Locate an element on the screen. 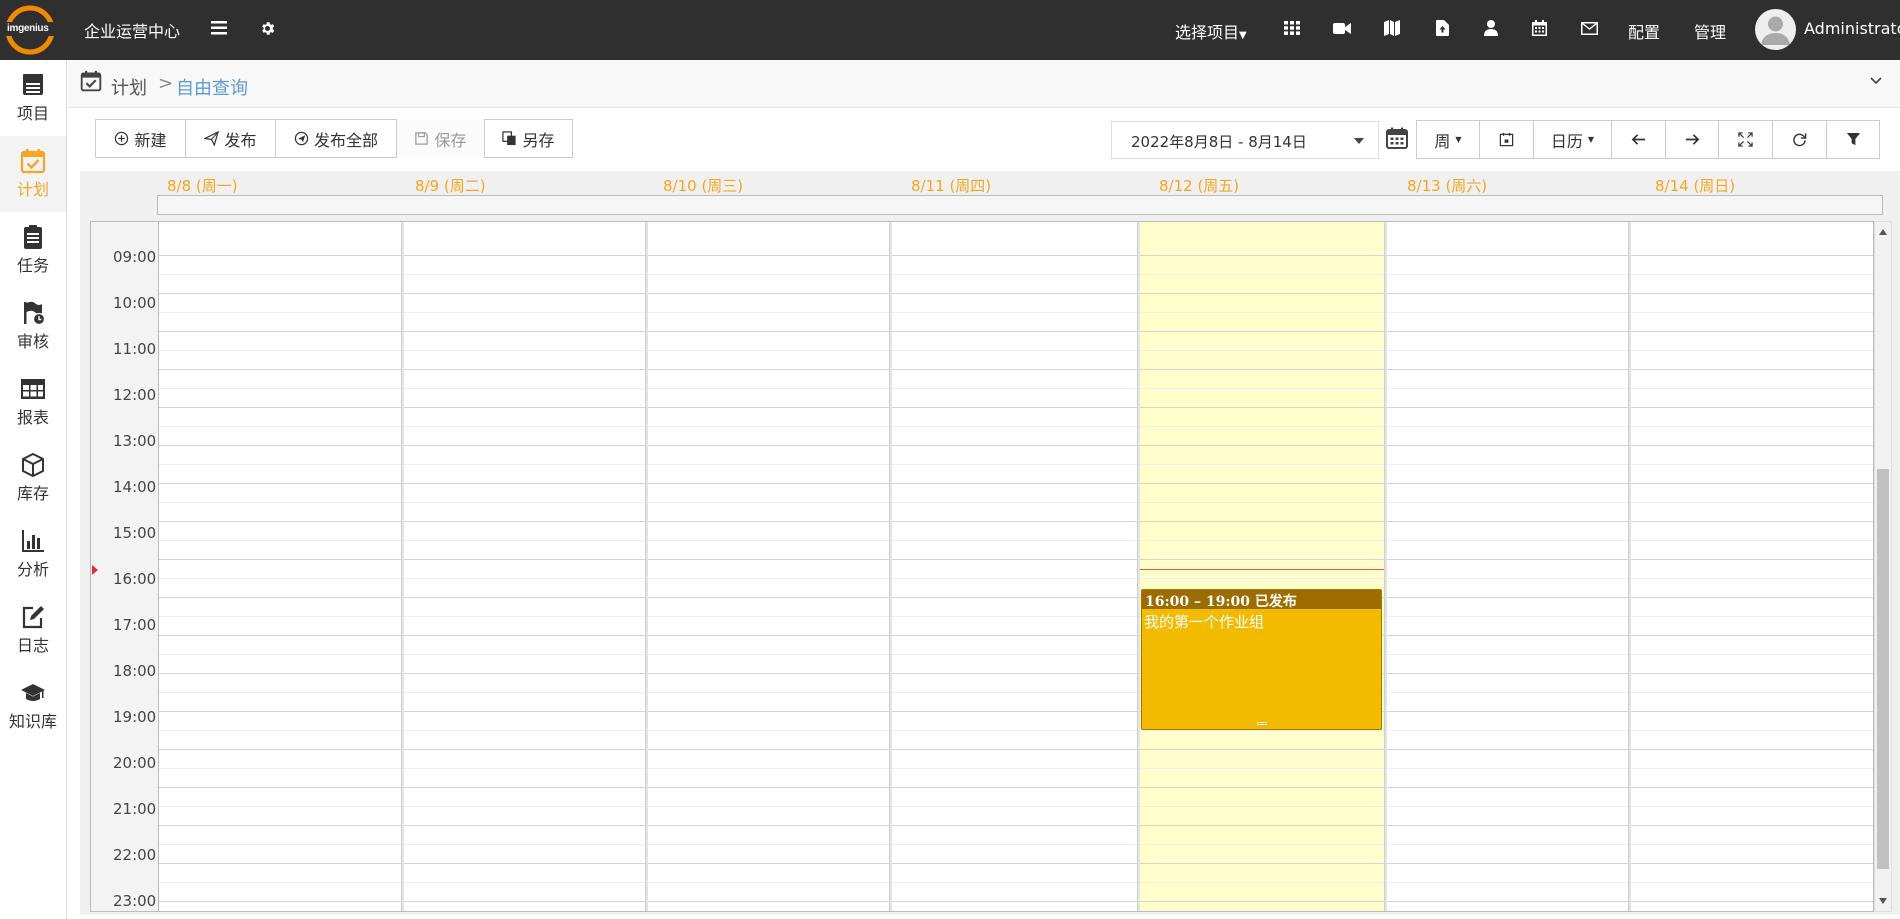  all-day-row is located at coordinates (1020, 205).